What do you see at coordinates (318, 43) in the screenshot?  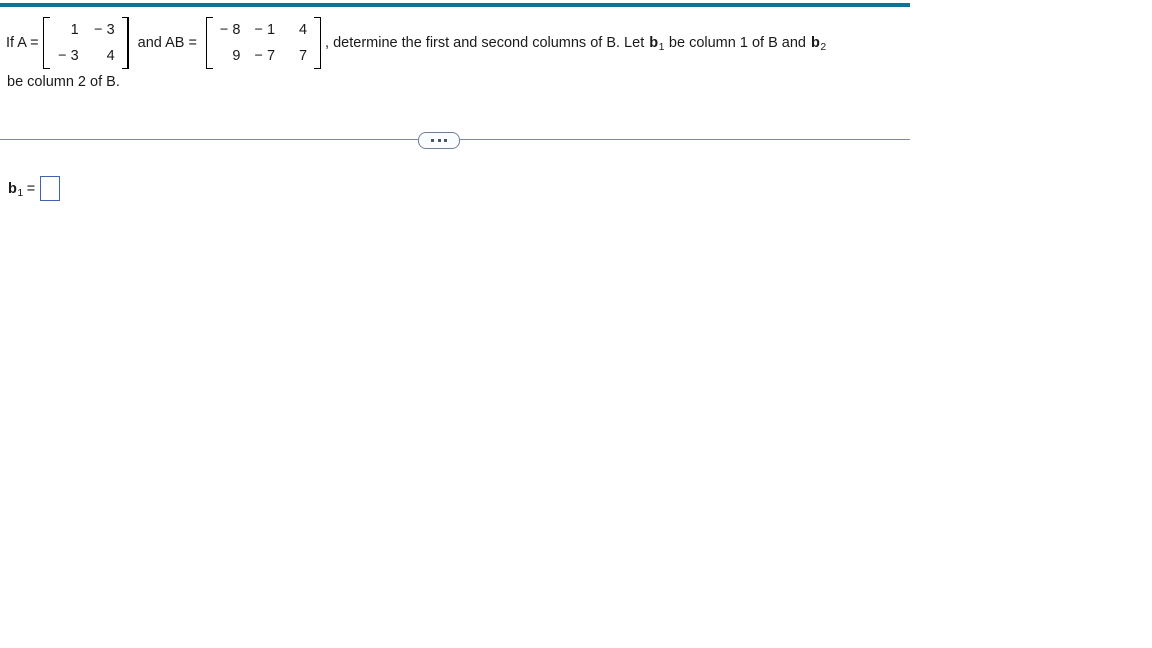 I see `matrix-ab-right-bracket` at bounding box center [318, 43].